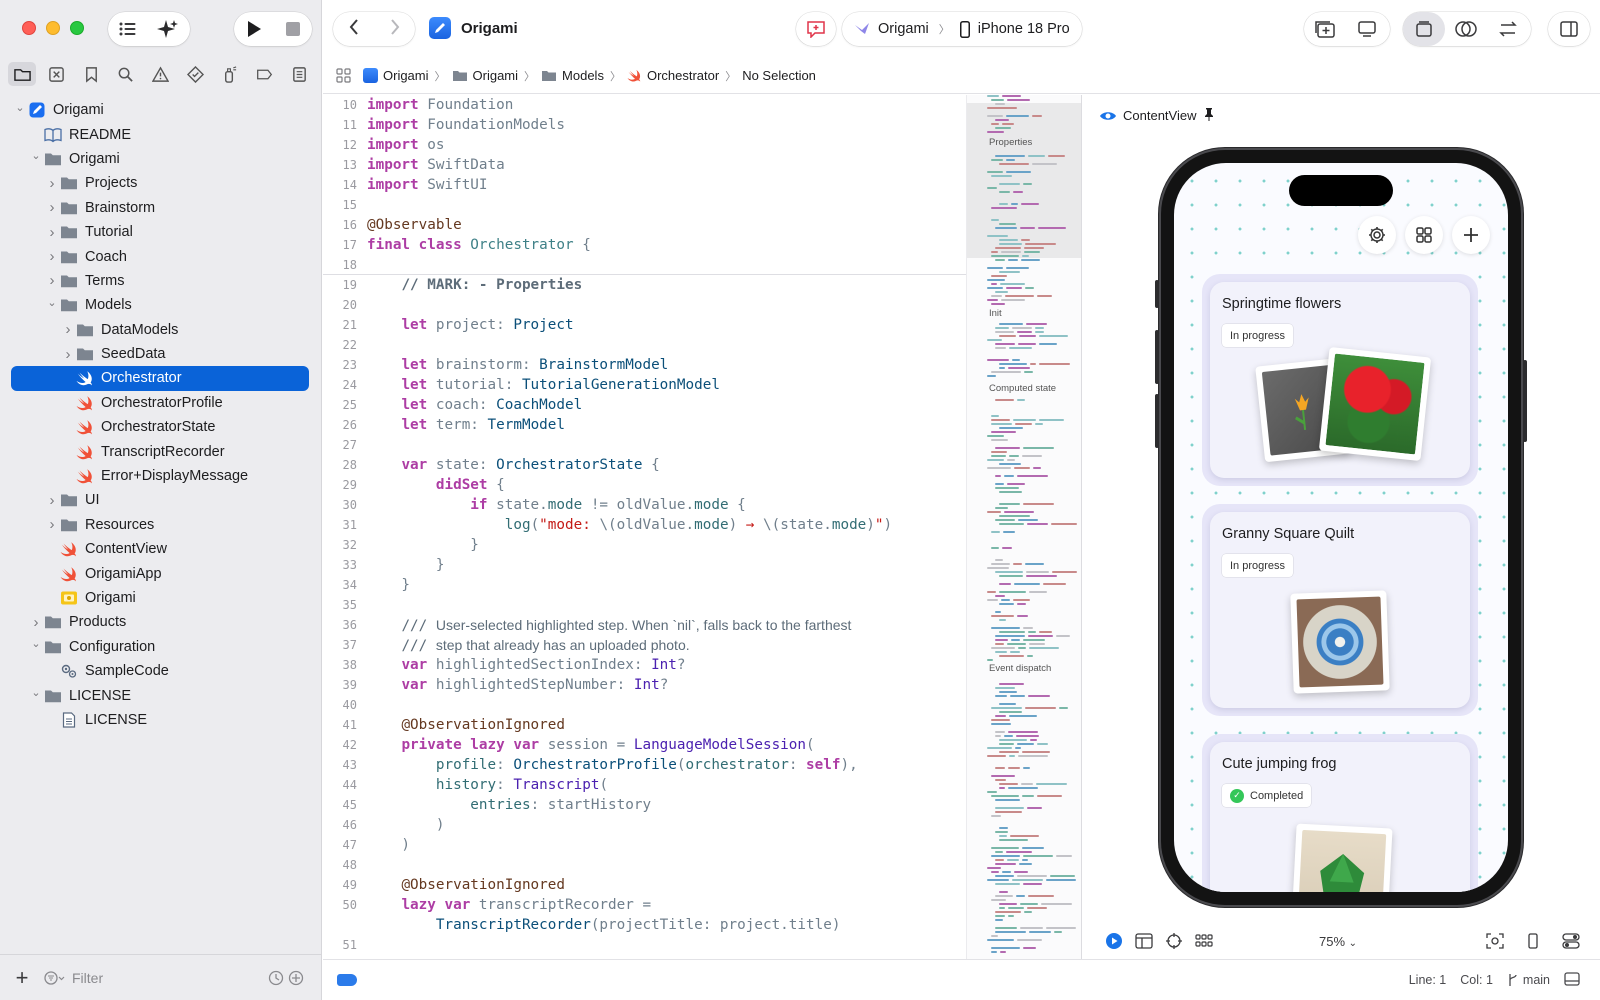 The width and height of the screenshot is (1600, 1000). Describe the element at coordinates (345, 325) in the screenshot. I see `line-number-gutter: 21` at that location.